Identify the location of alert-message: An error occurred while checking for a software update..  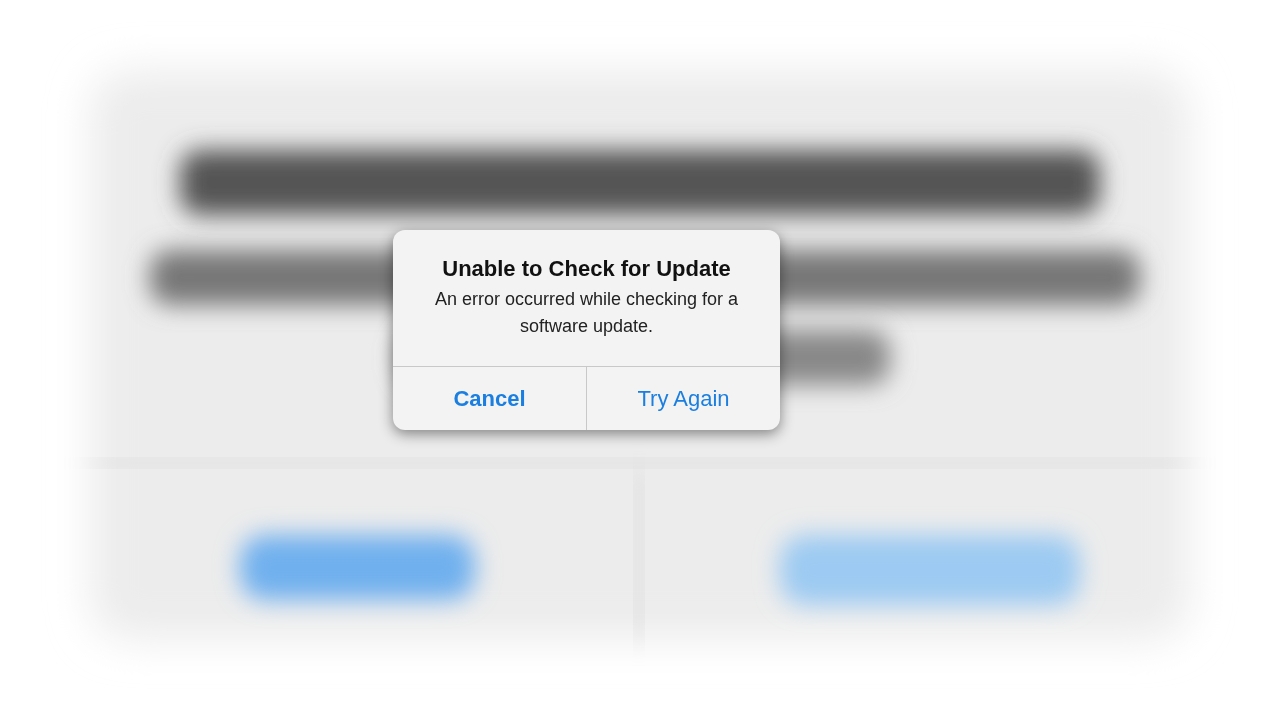
(586, 313).